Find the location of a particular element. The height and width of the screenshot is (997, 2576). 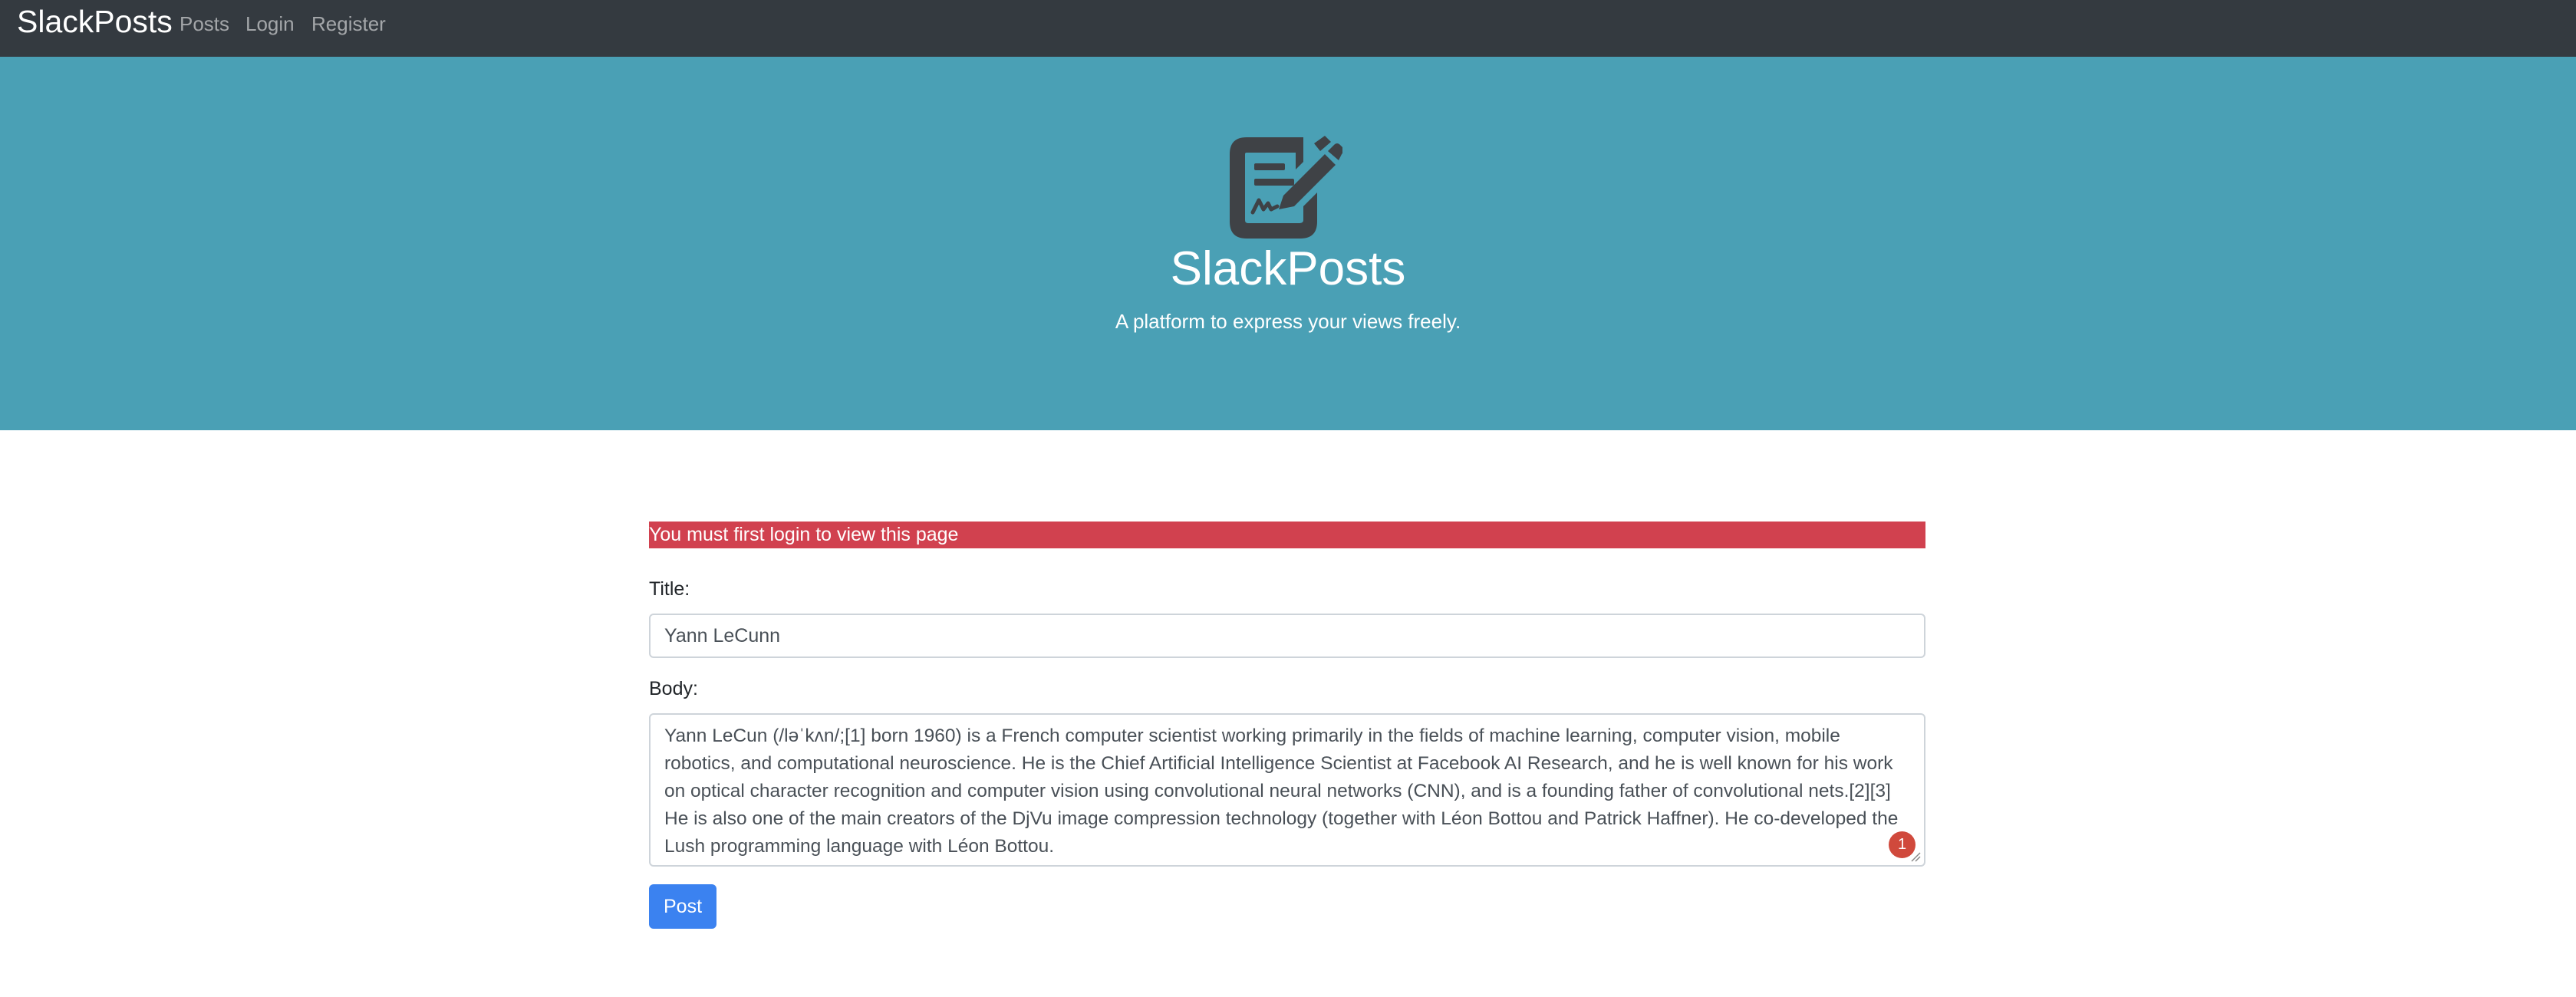

file-signature-icon is located at coordinates (1286, 187).